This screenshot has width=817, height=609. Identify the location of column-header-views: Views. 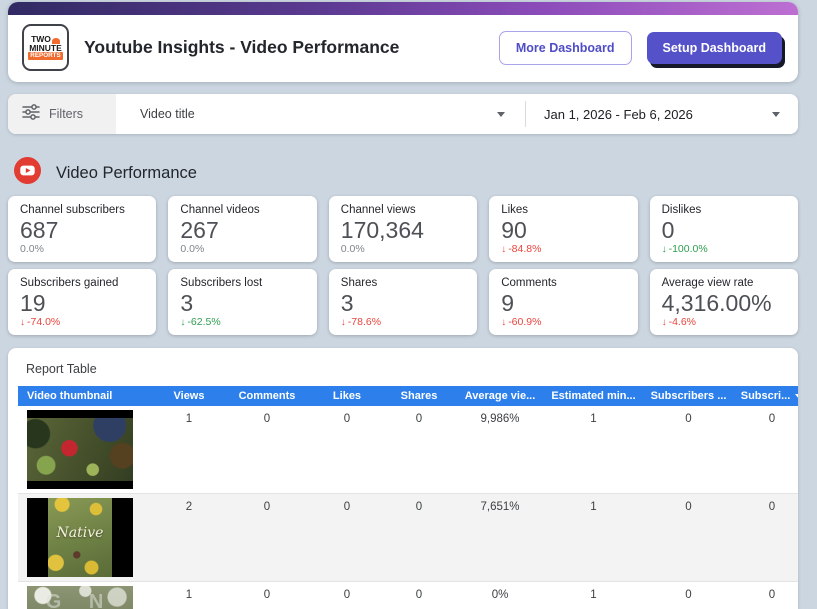
(189, 396).